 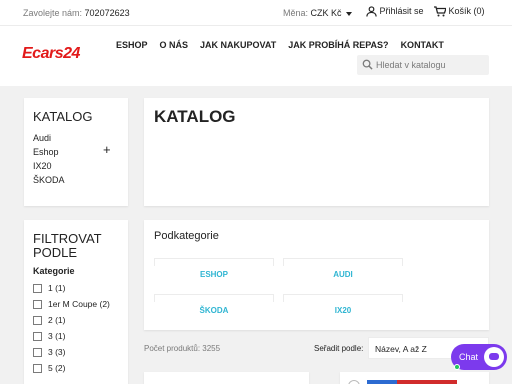 What do you see at coordinates (79, 304) in the screenshot?
I see `filter-option-label: 1er M Coupe (2)` at bounding box center [79, 304].